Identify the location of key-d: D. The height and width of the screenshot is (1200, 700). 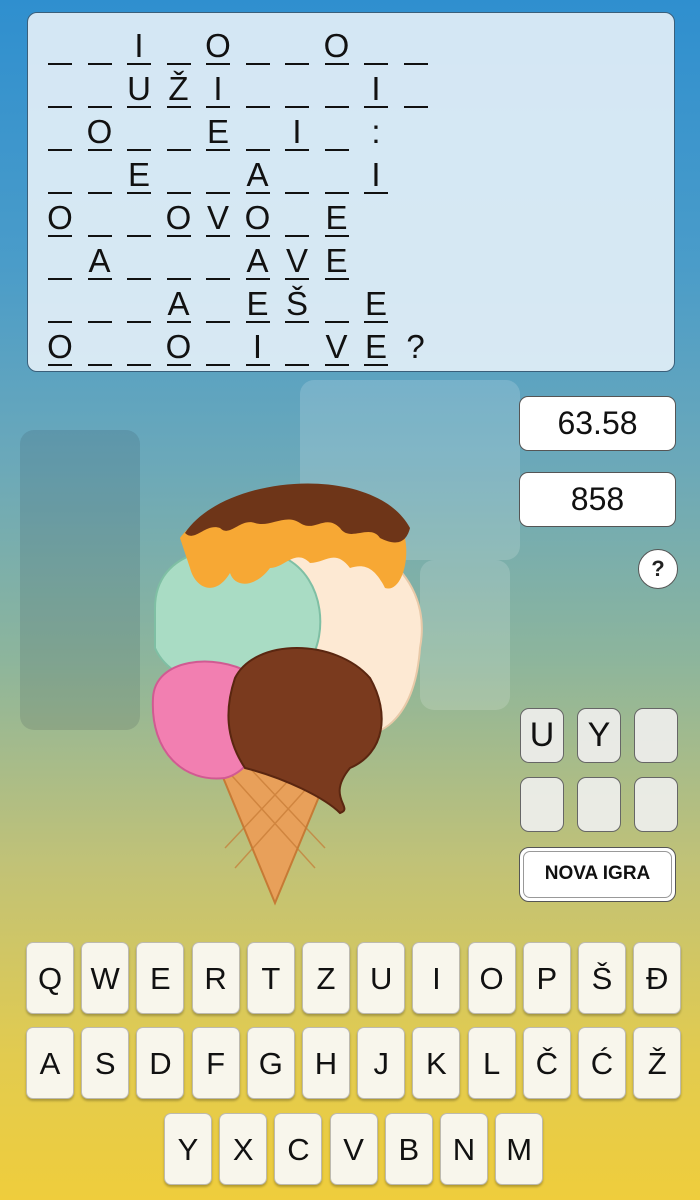
(160, 1063).